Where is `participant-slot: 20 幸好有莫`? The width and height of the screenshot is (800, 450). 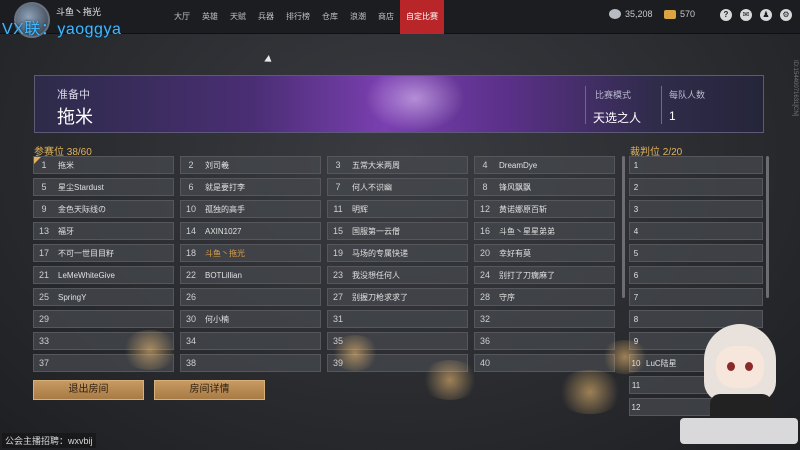
participant-slot: 20 幸好有莫 is located at coordinates (544, 253).